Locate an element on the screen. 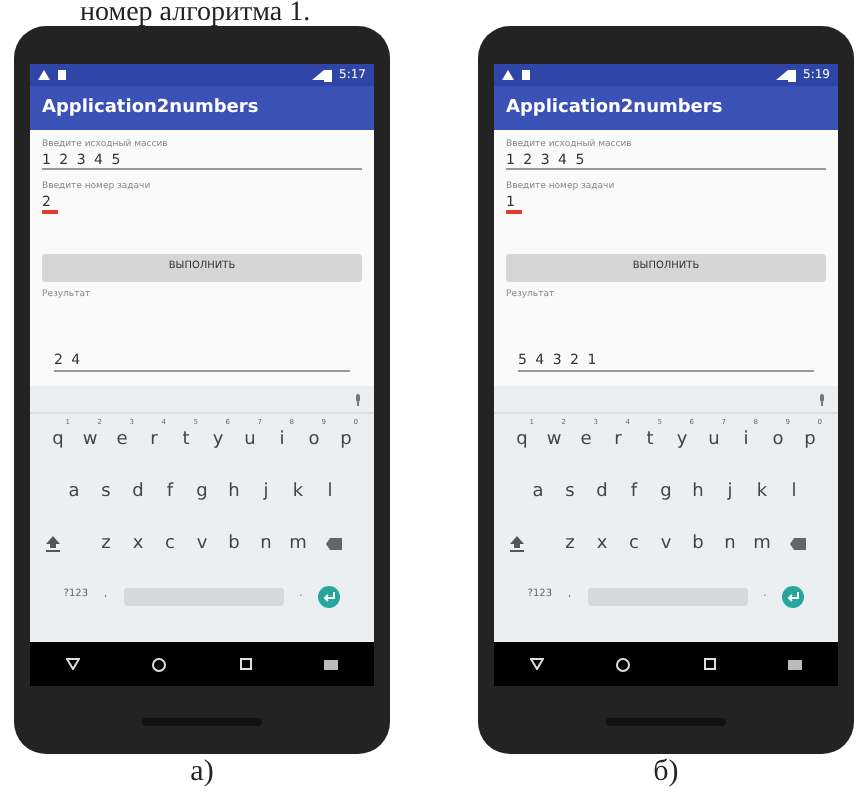 The image size is (858, 812). heading-text: номер алгоритма 1. is located at coordinates (196, 13).